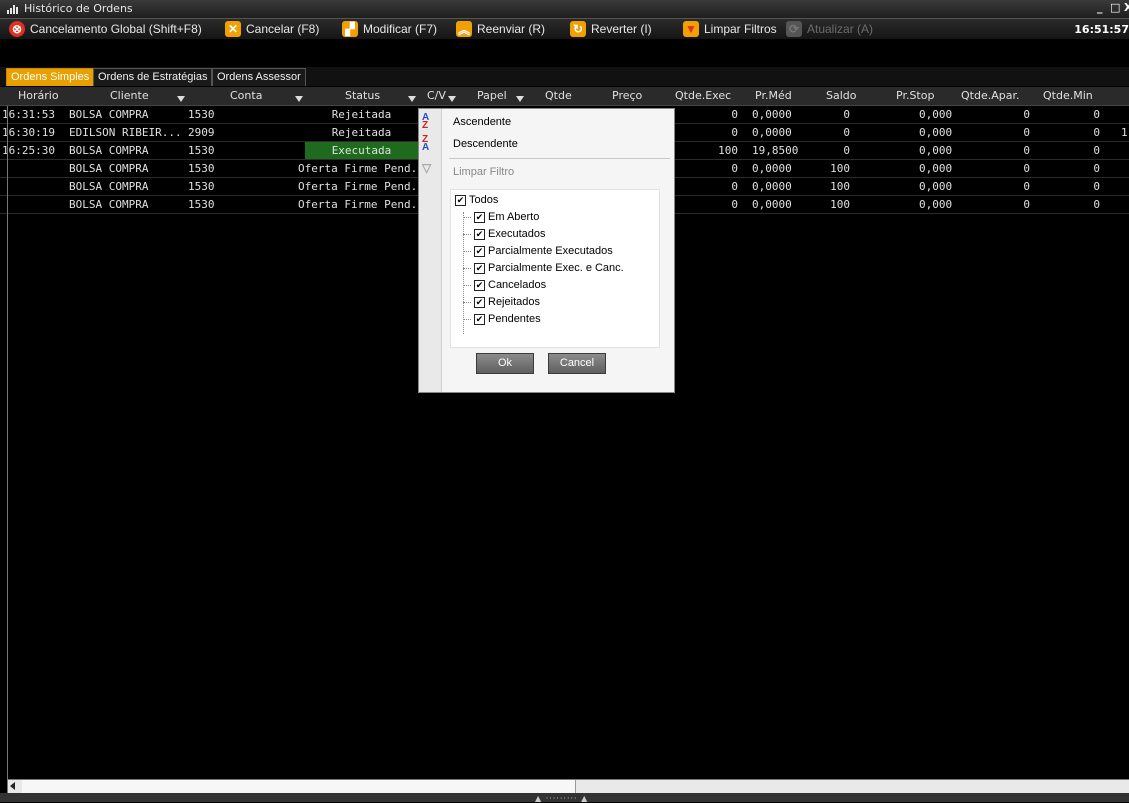 This screenshot has height=803, width=1129. I want to click on menu-ascending: Ascendente, so click(482, 122).